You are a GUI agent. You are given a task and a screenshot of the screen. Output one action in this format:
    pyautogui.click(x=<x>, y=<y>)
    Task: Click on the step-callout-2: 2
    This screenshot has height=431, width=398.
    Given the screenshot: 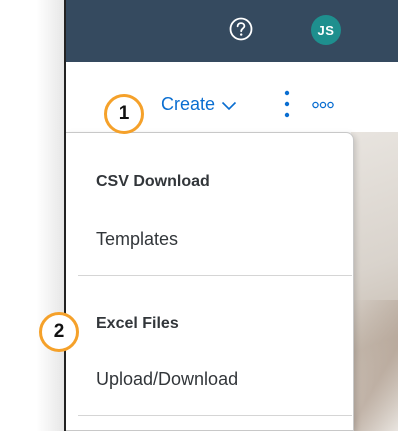 What is the action you would take?
    pyautogui.click(x=59, y=332)
    